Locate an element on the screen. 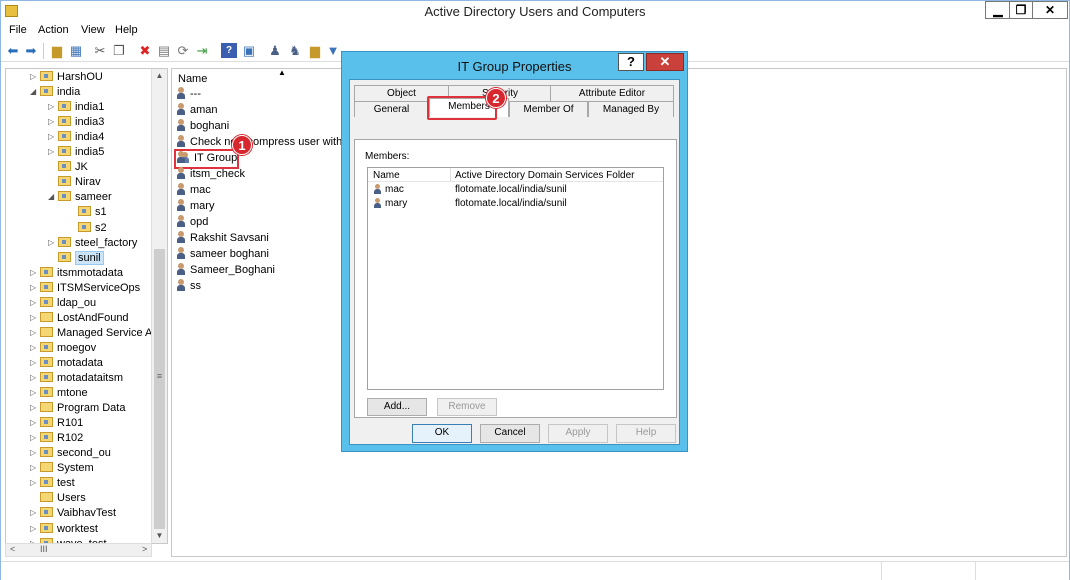 This screenshot has width=1070, height=580. menu-view: View is located at coordinates (93, 30).